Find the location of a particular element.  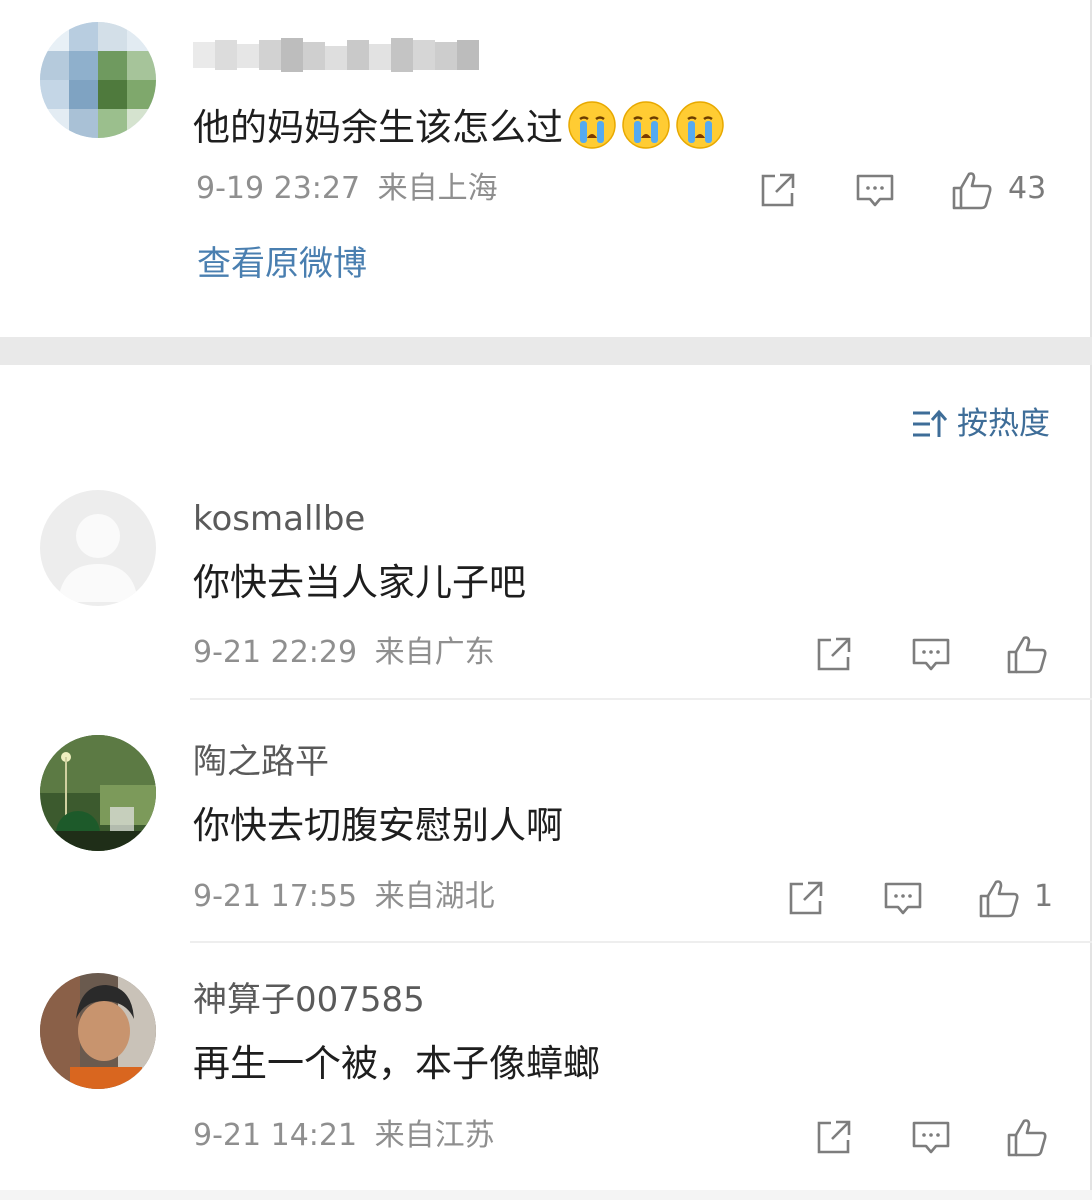

post-avatar-pixelated is located at coordinates (98, 80).